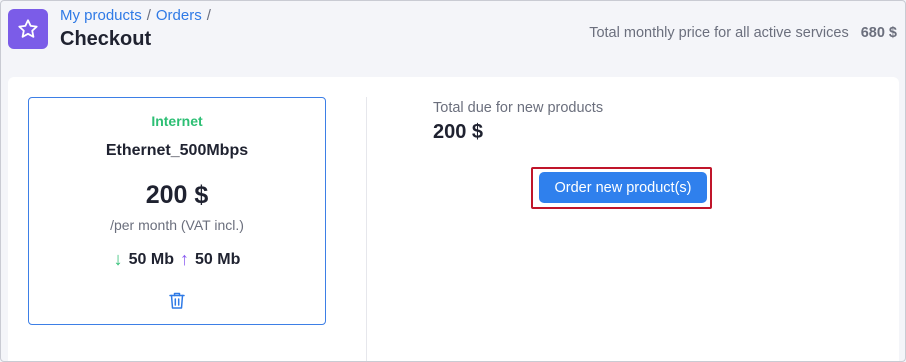  I want to click on product-price: 200 $, so click(177, 195).